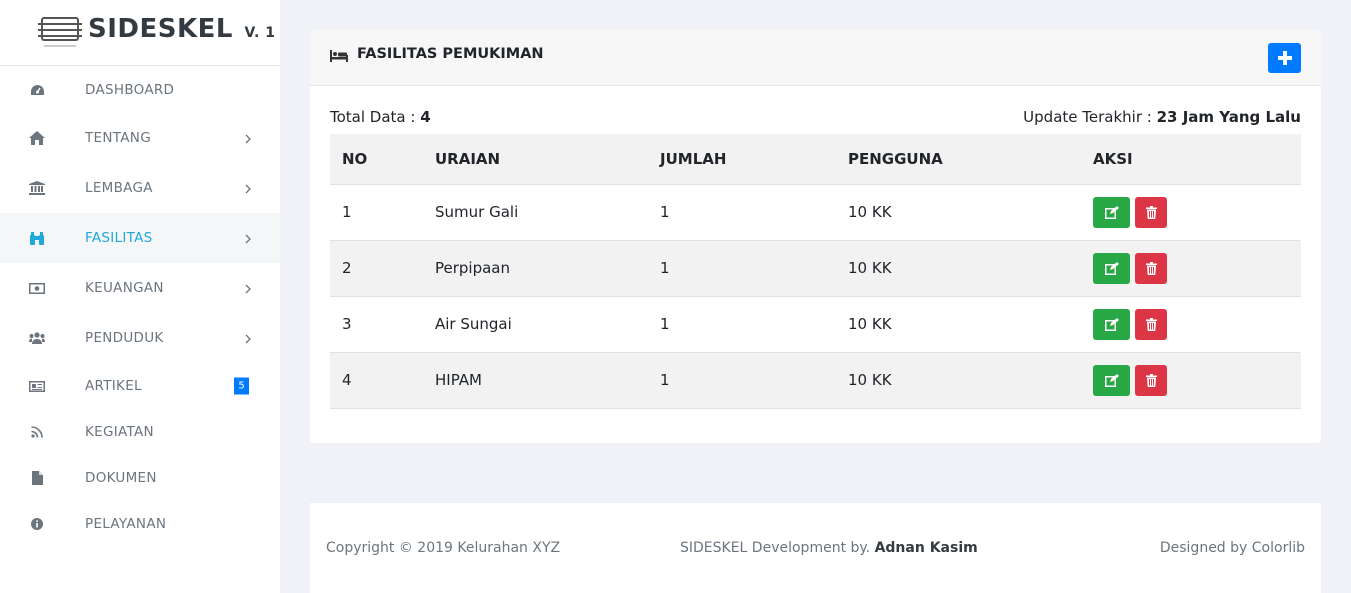 The width and height of the screenshot is (1351, 593). Describe the element at coordinates (241, 386) in the screenshot. I see `artikel-count-badge: 5` at that location.